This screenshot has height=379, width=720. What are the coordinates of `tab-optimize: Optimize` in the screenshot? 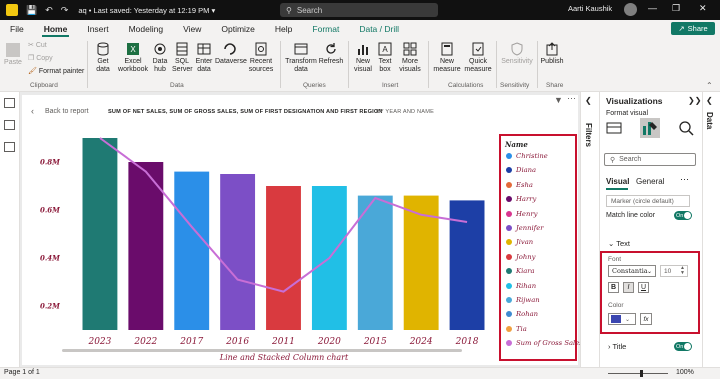 It's located at (238, 28).